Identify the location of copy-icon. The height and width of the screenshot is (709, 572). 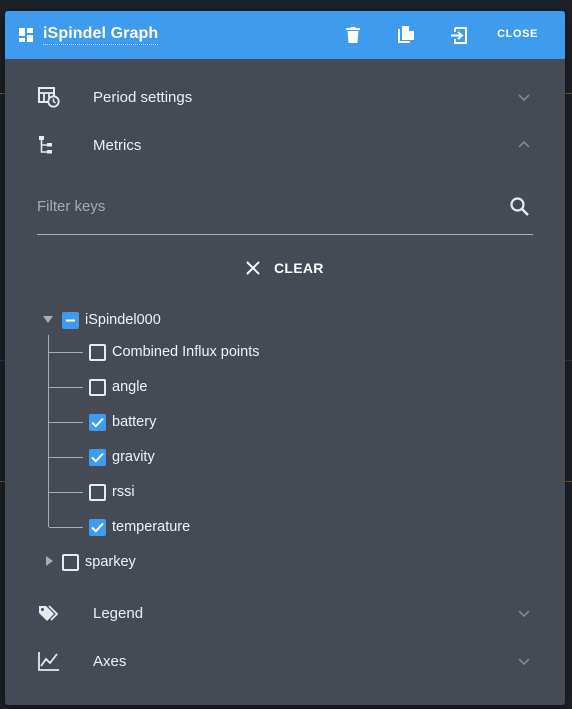
(405, 34).